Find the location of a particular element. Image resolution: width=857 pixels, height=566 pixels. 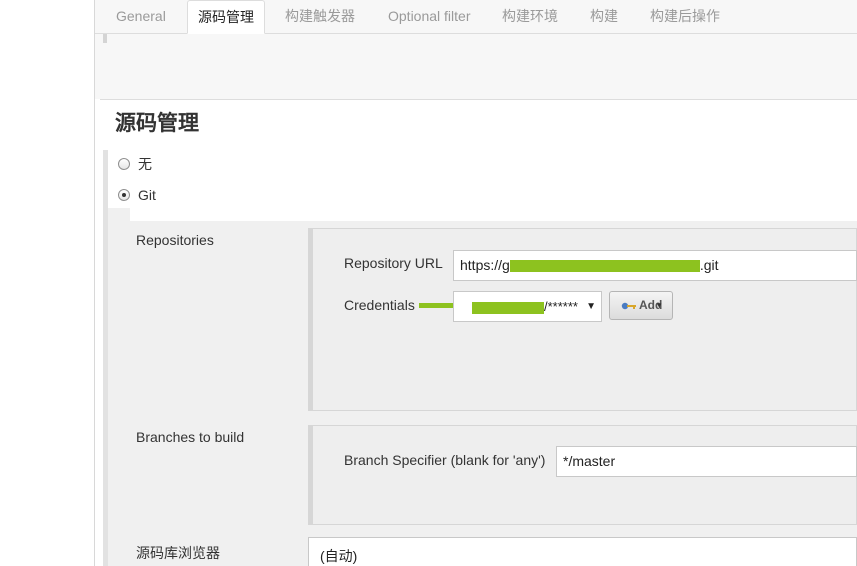

repository-url-label: Repository URL is located at coordinates (393, 263).